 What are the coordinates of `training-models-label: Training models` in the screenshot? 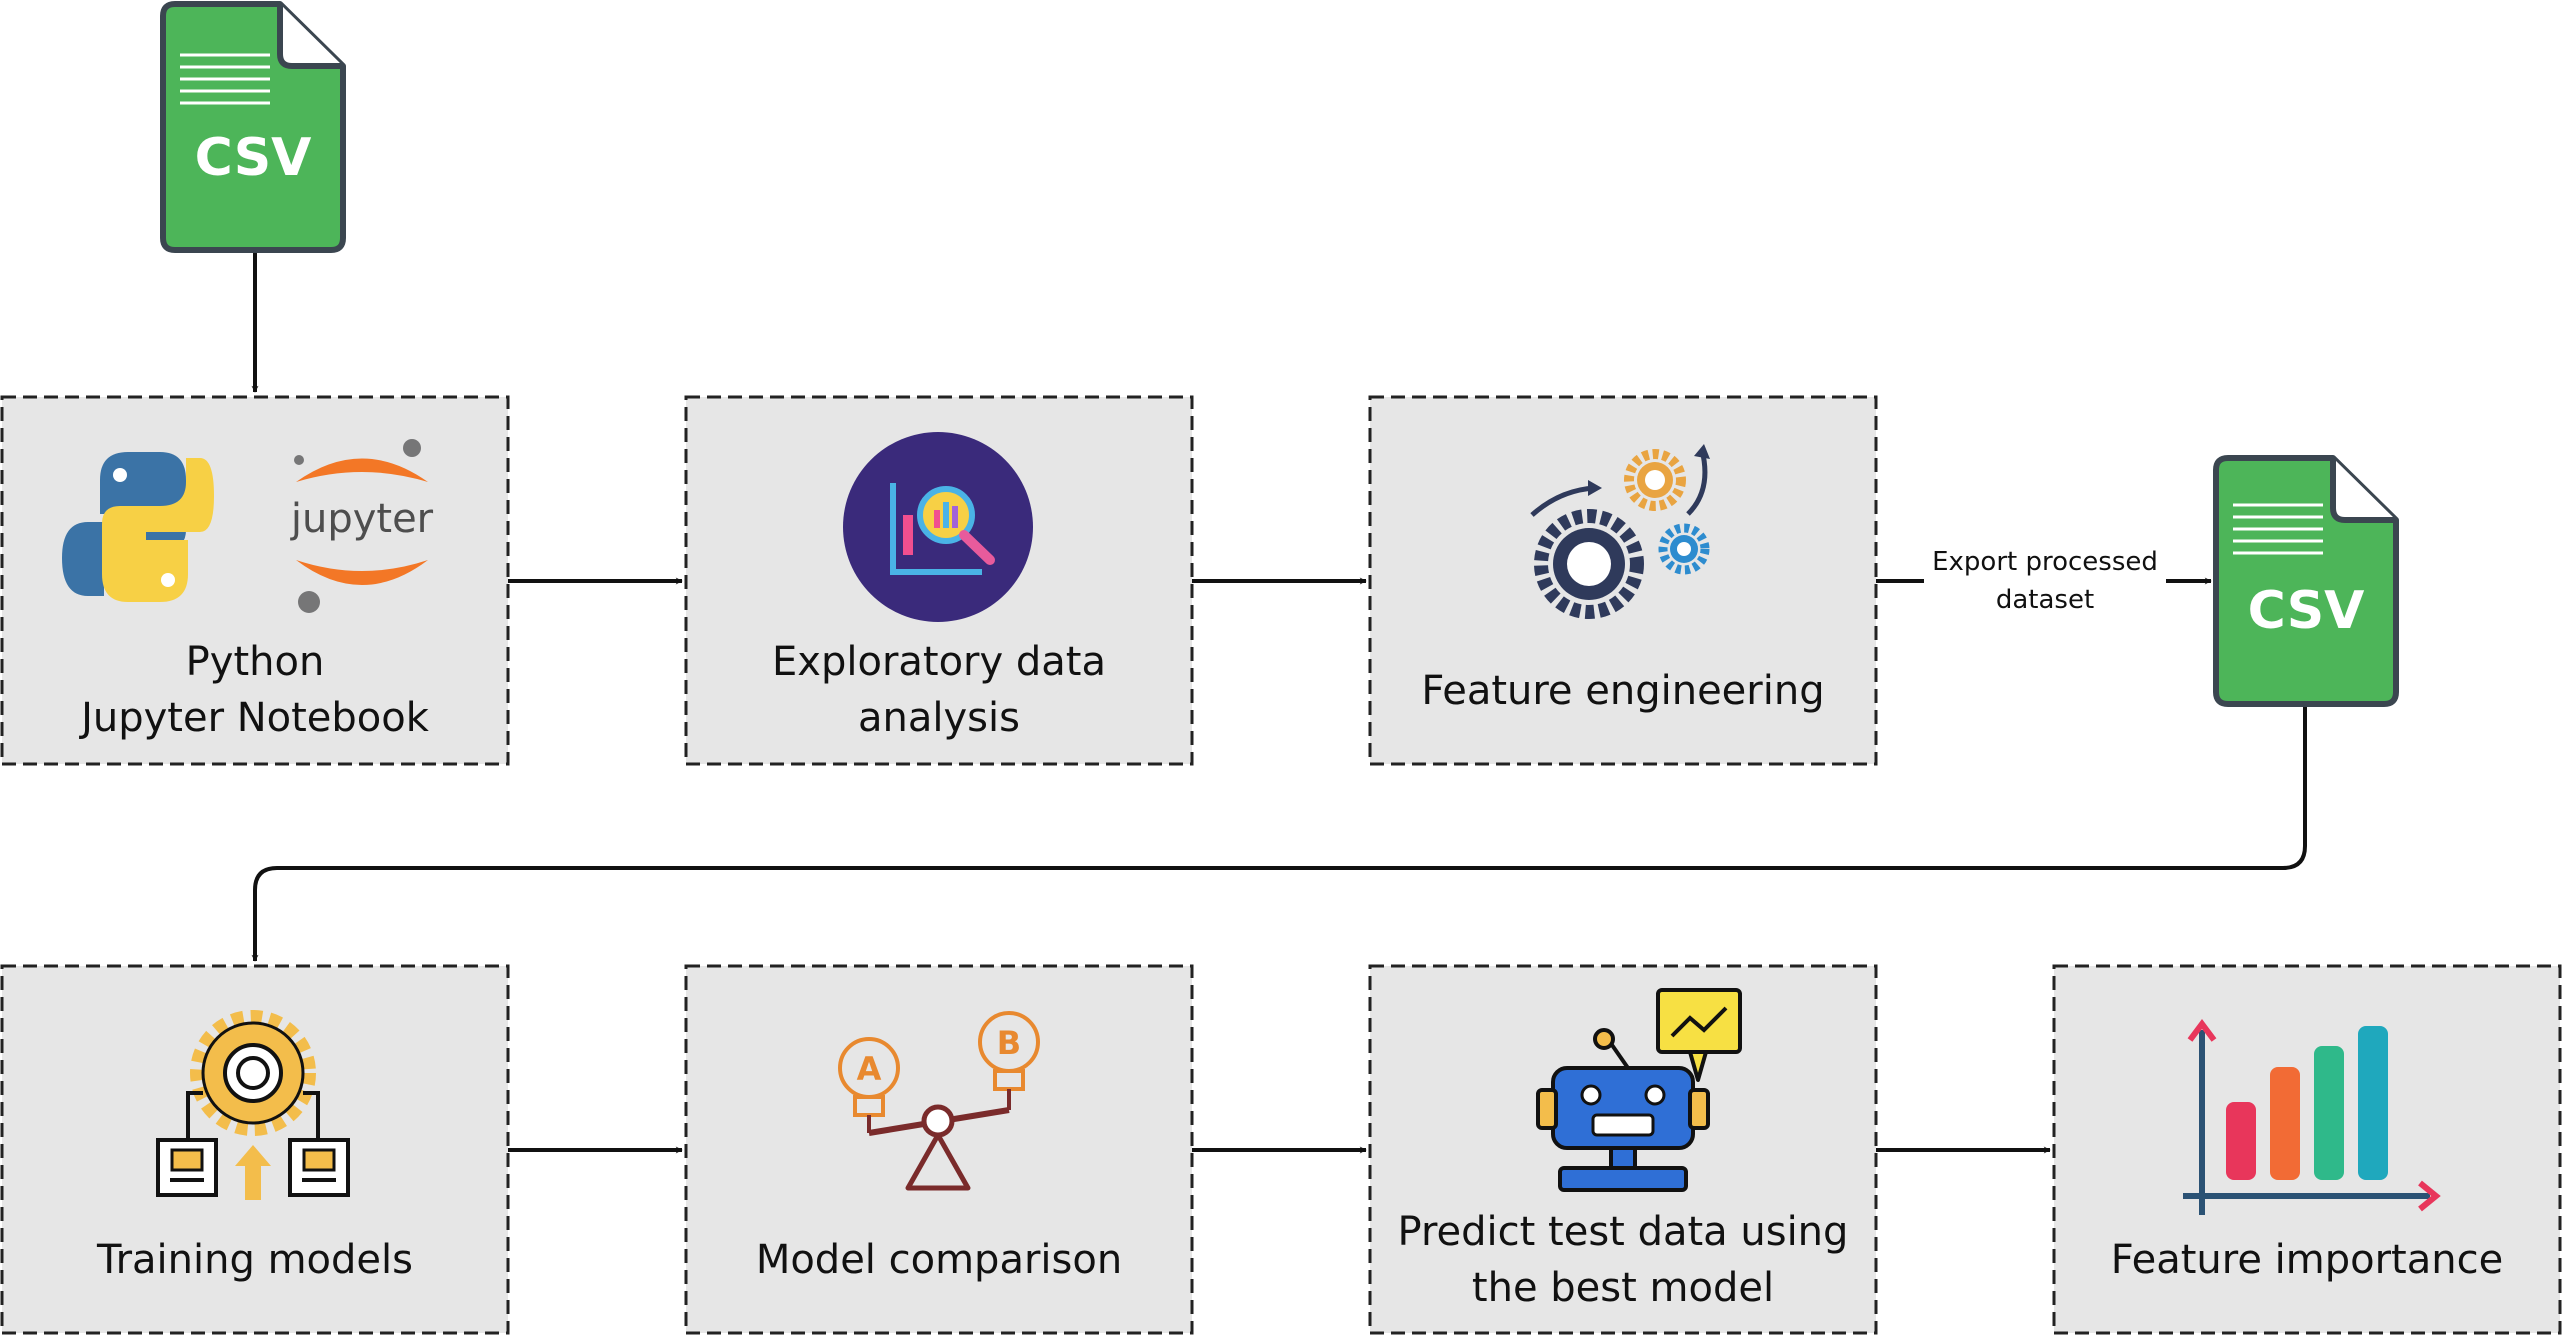 It's located at (255, 1260).